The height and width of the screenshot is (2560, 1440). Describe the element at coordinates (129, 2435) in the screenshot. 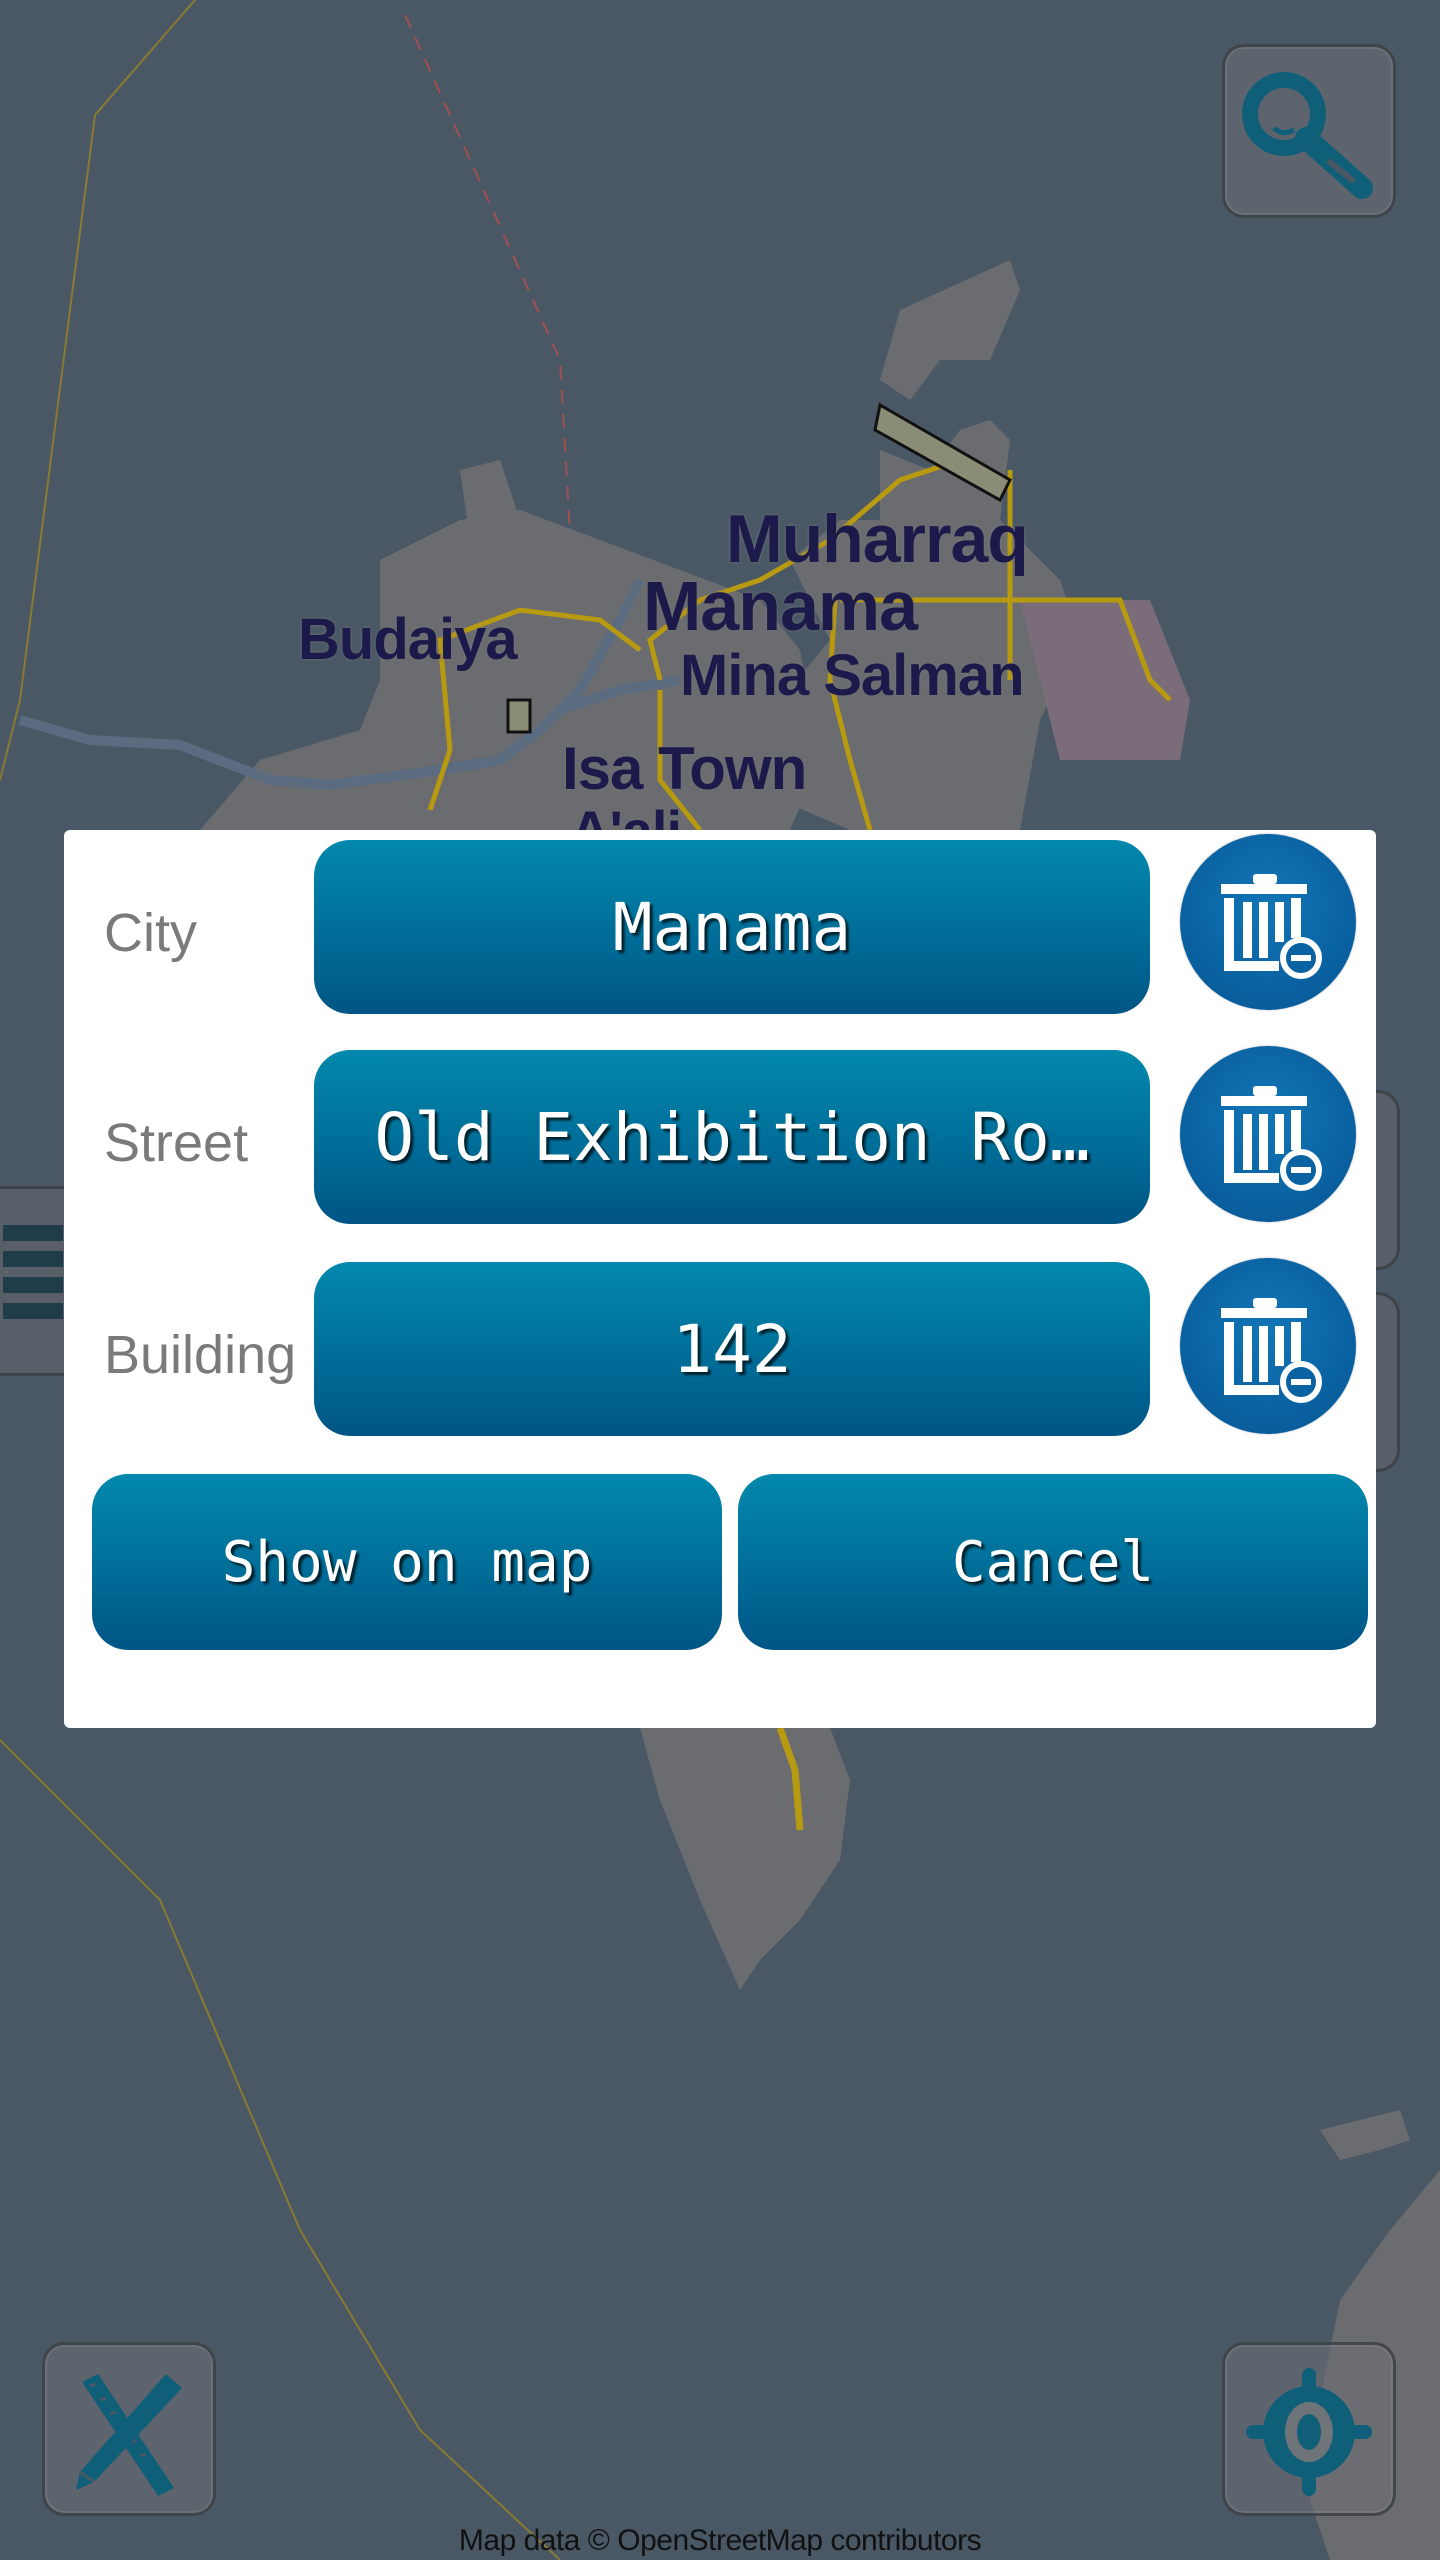

I see `ruler-pencil-icon` at that location.